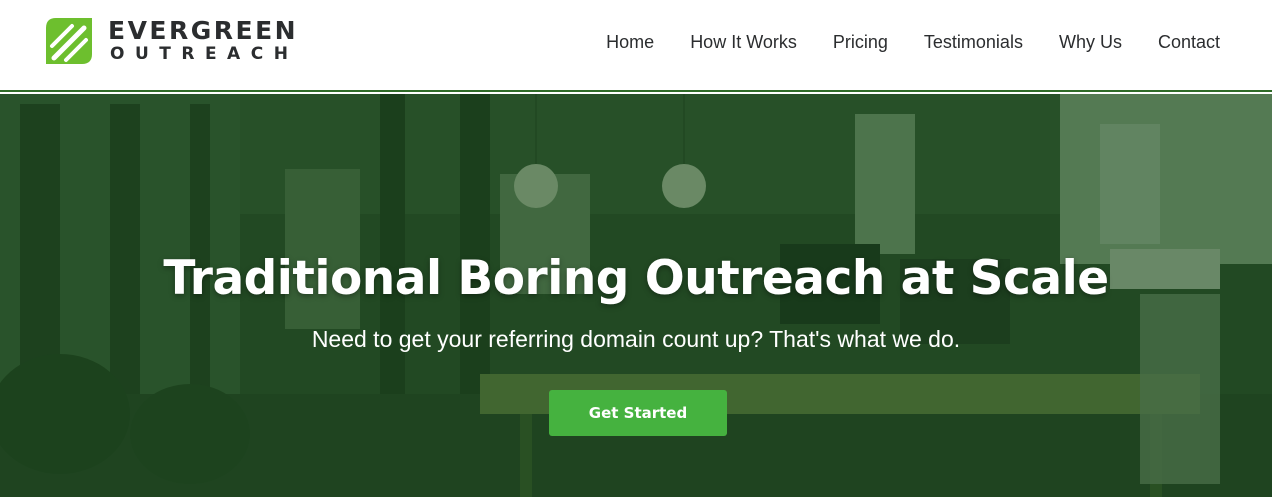  What do you see at coordinates (204, 54) in the screenshot?
I see `brand-name-bottom: OUTREACH` at bounding box center [204, 54].